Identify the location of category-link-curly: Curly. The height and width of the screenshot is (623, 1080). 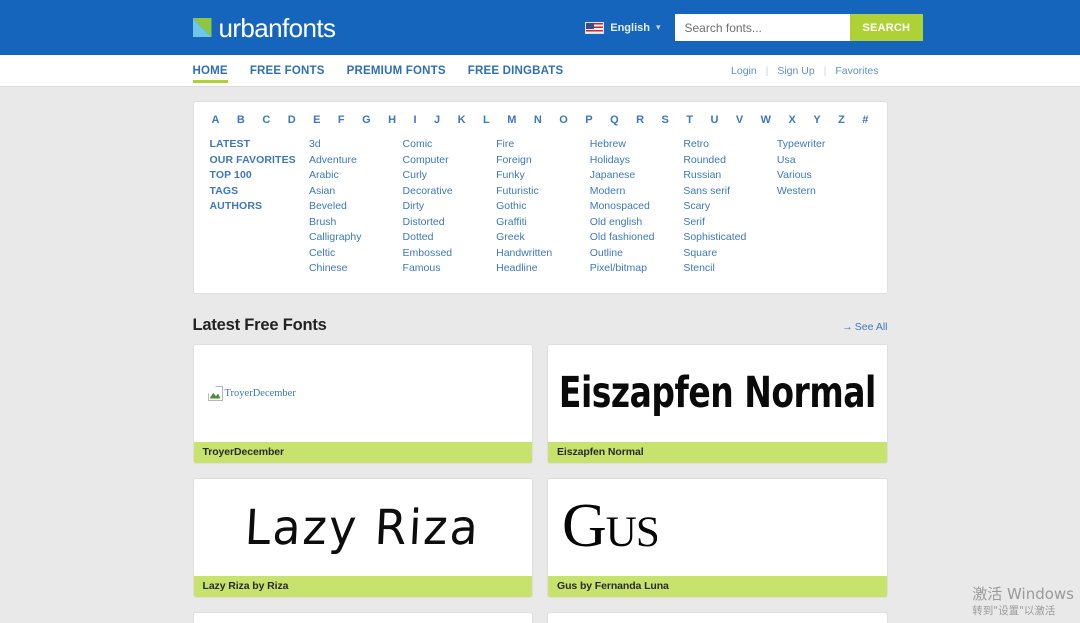
(450, 176).